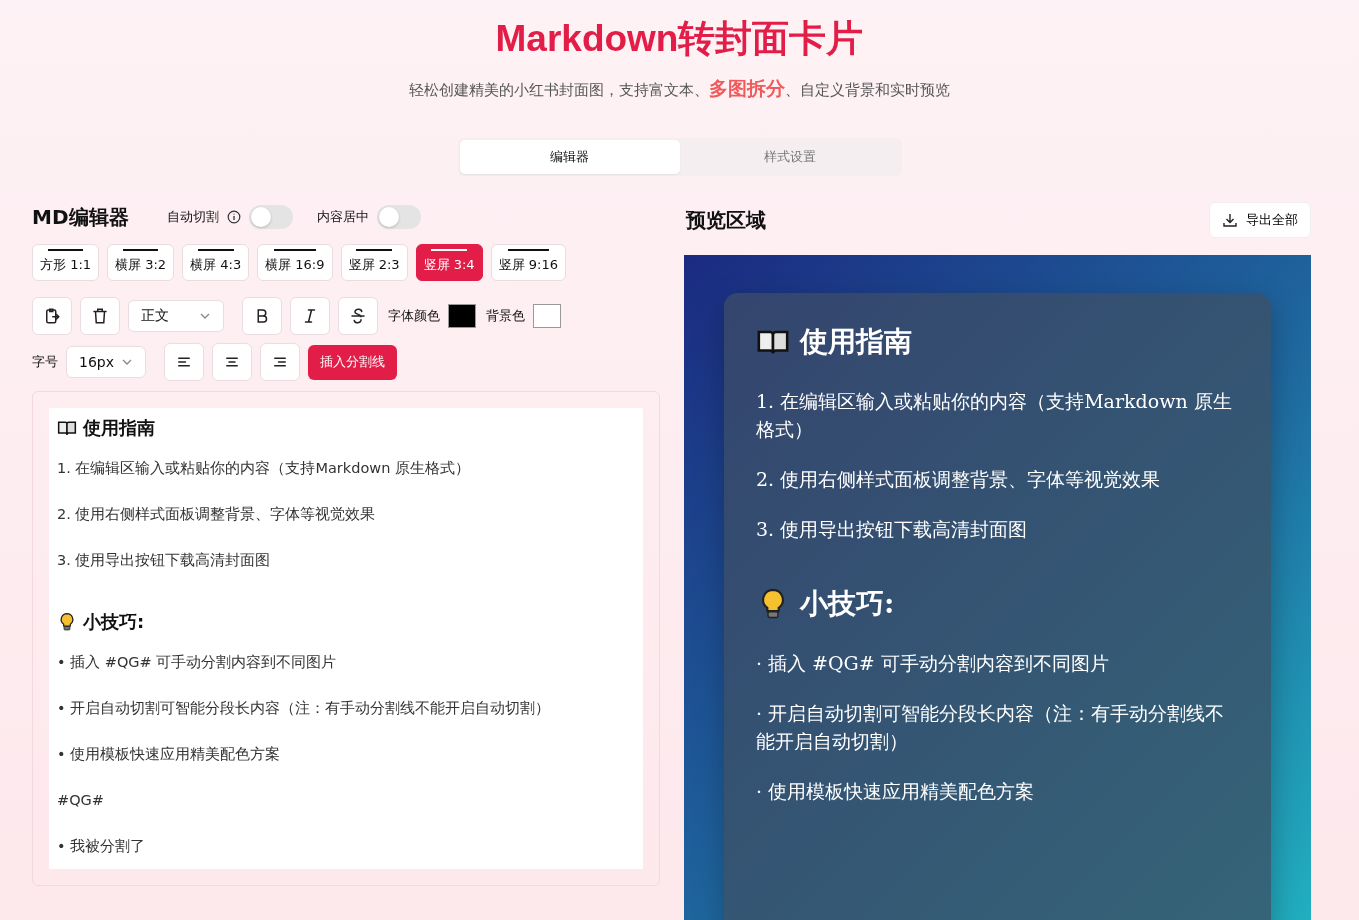  I want to click on font-size-label: 字号, so click(45, 362).